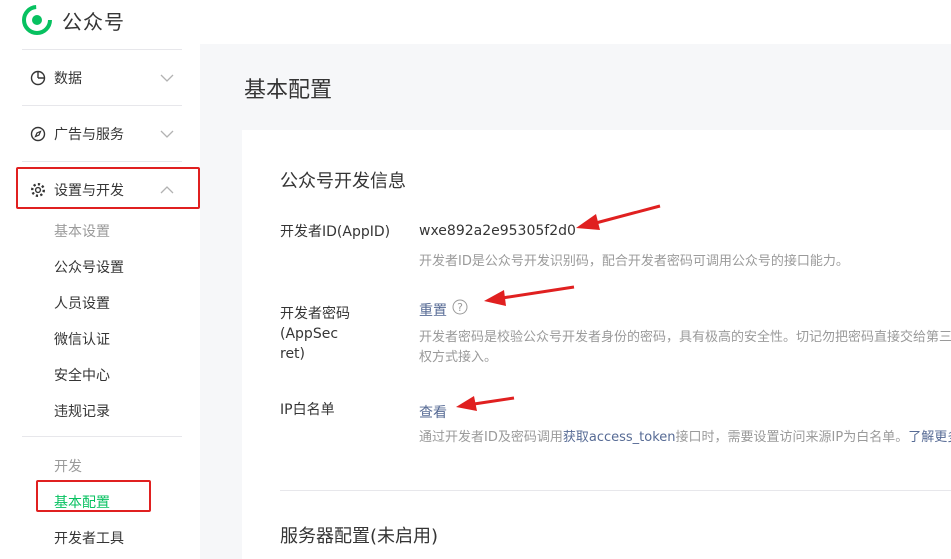  I want to click on top-header: 公众号, so click(475, 22).